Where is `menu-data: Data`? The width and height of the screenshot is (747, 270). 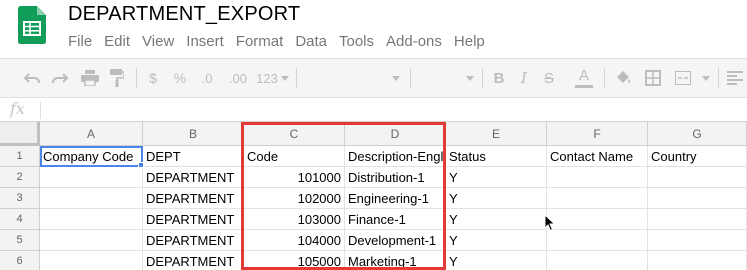 menu-data: Data is located at coordinates (311, 41).